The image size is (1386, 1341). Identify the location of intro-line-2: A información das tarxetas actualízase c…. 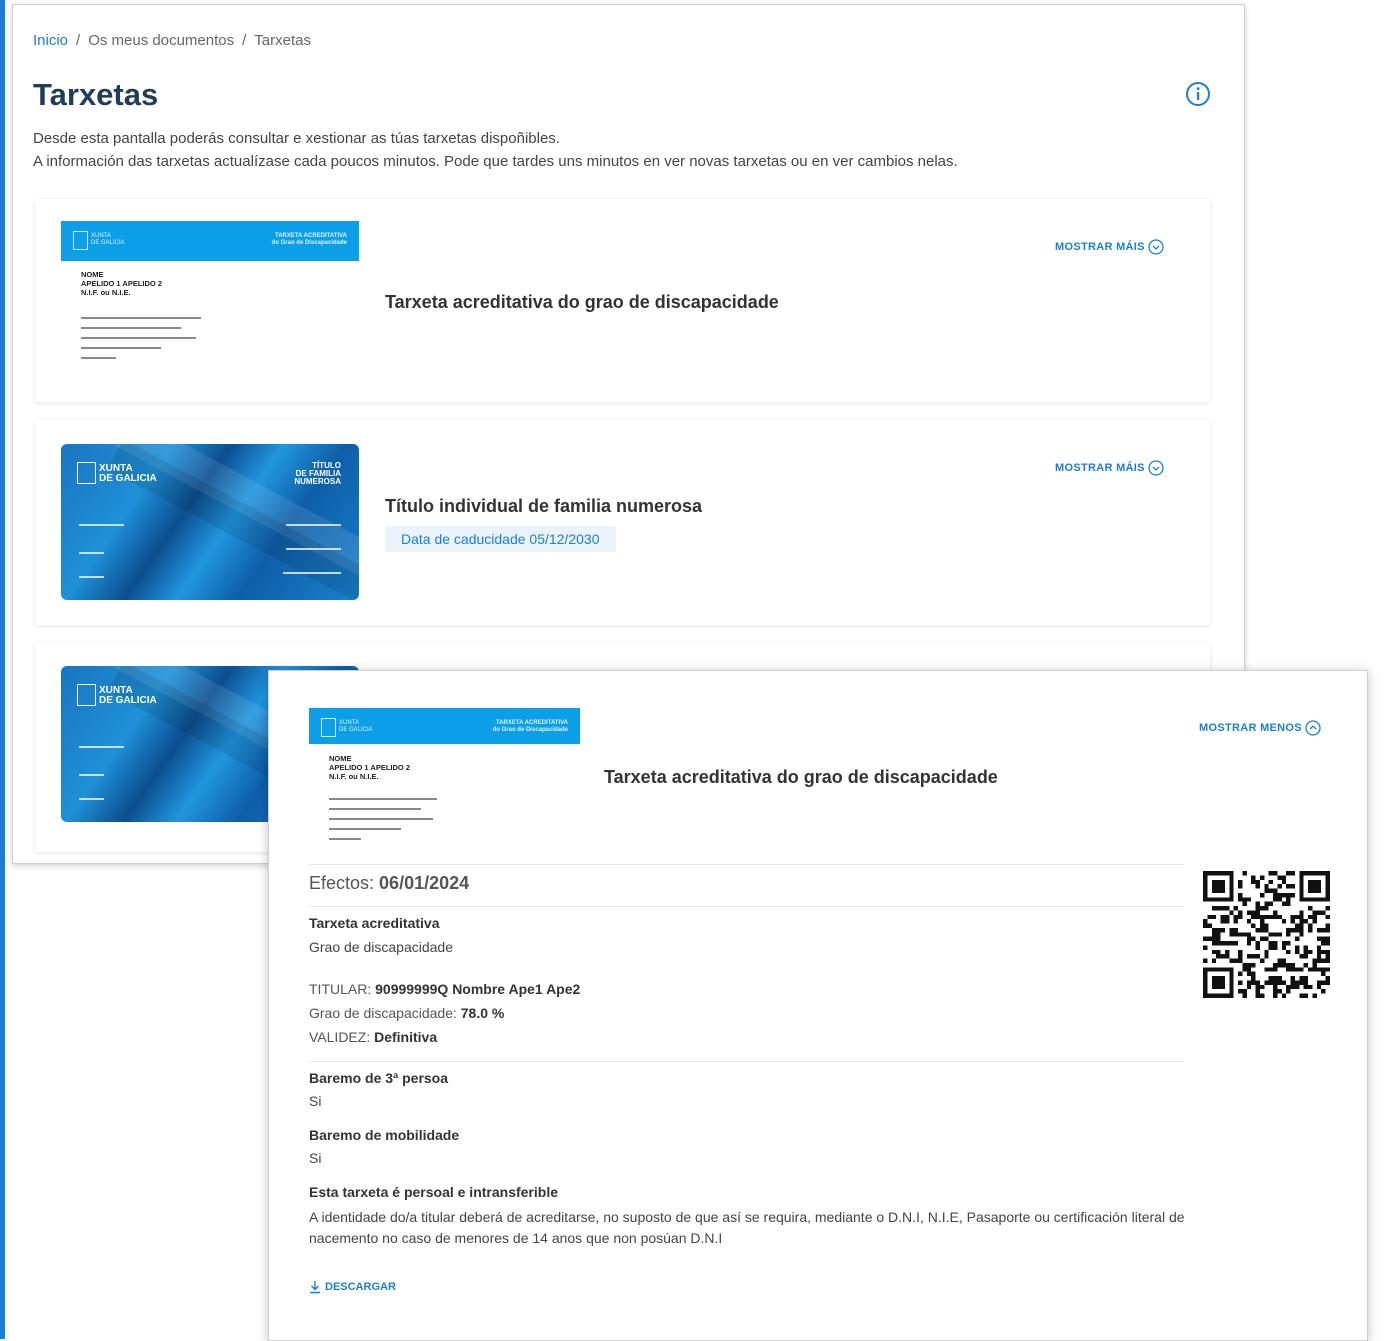
(495, 161).